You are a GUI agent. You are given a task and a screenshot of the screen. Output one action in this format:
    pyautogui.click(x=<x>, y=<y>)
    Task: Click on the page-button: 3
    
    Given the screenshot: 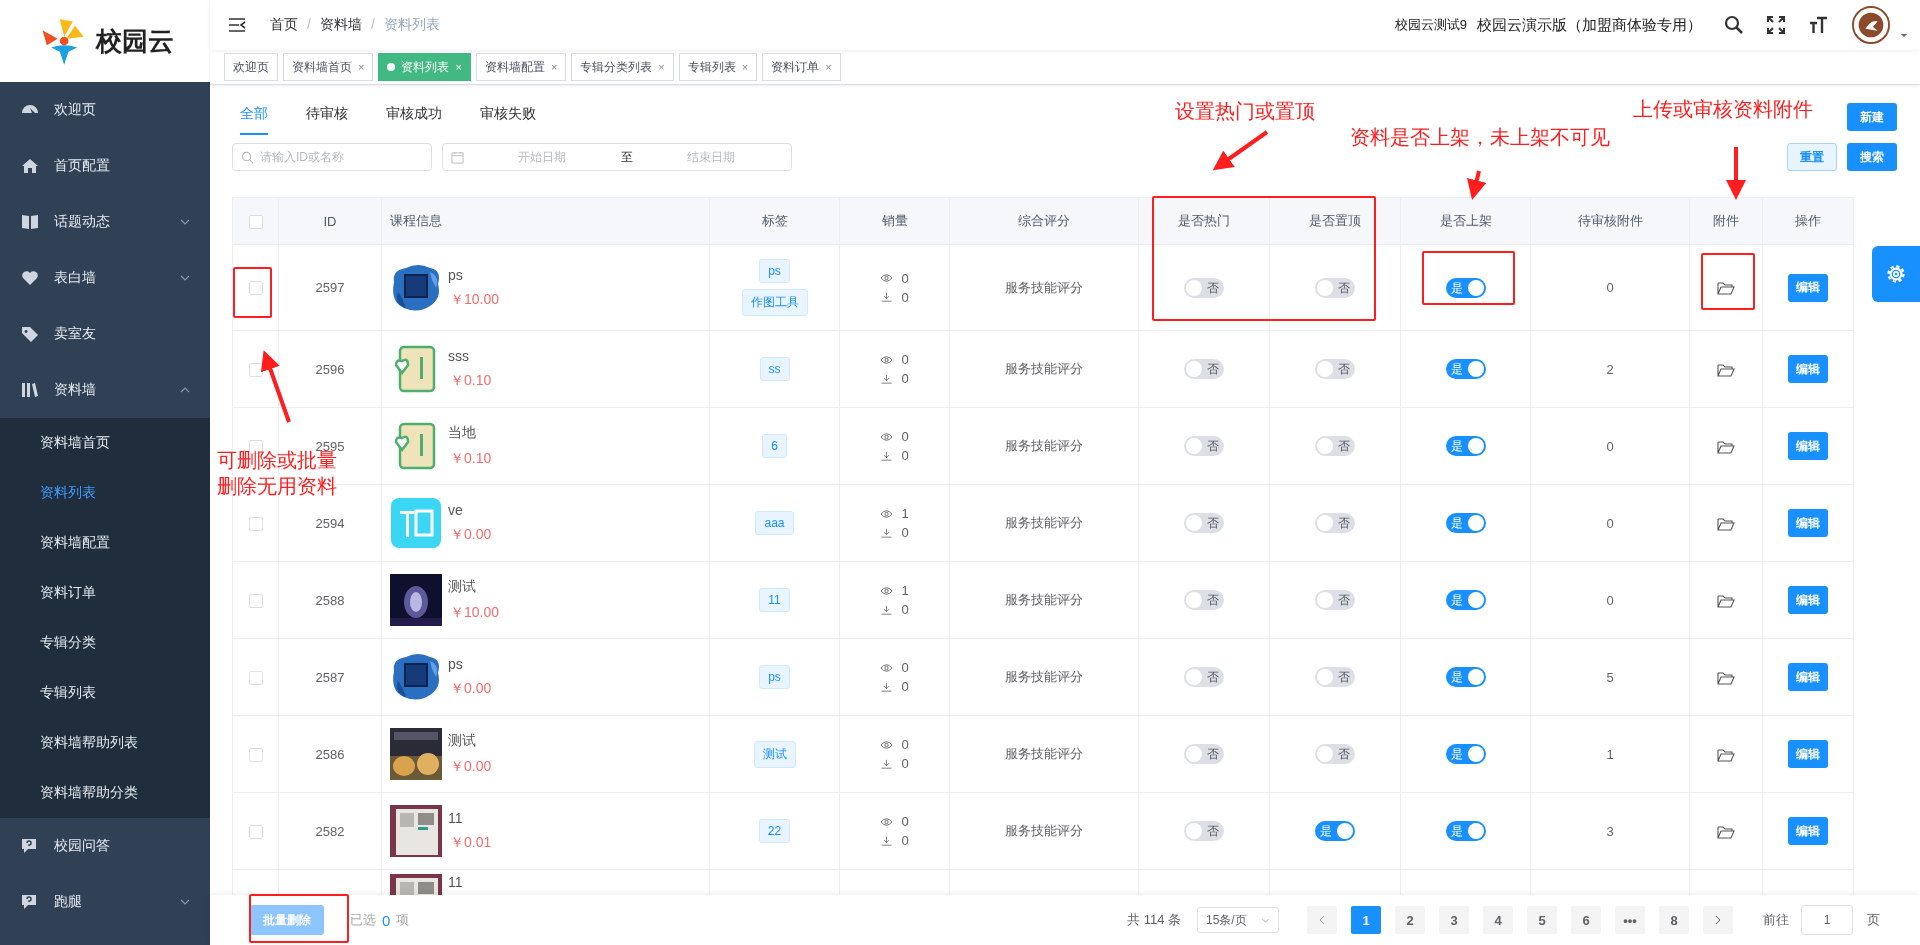 What is the action you would take?
    pyautogui.click(x=1454, y=920)
    